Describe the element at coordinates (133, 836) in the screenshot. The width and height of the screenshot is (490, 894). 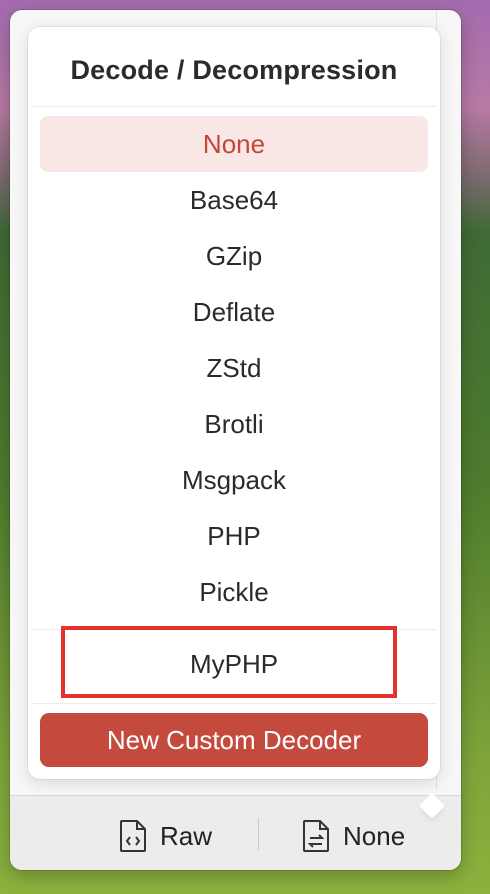
I see `file-code-icon` at that location.